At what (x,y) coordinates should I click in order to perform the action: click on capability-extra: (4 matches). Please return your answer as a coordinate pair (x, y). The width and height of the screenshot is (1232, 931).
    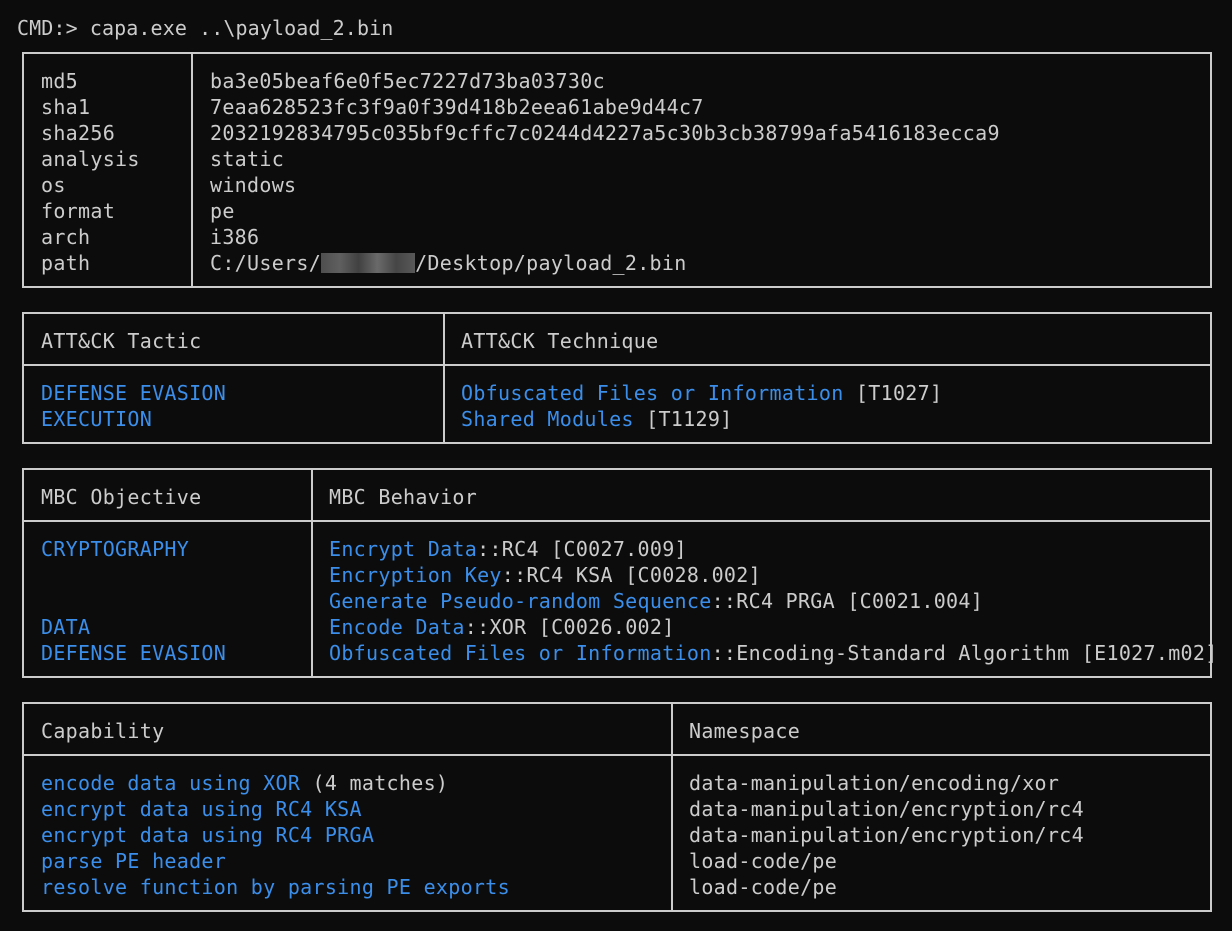
    Looking at the image, I should click on (374, 783).